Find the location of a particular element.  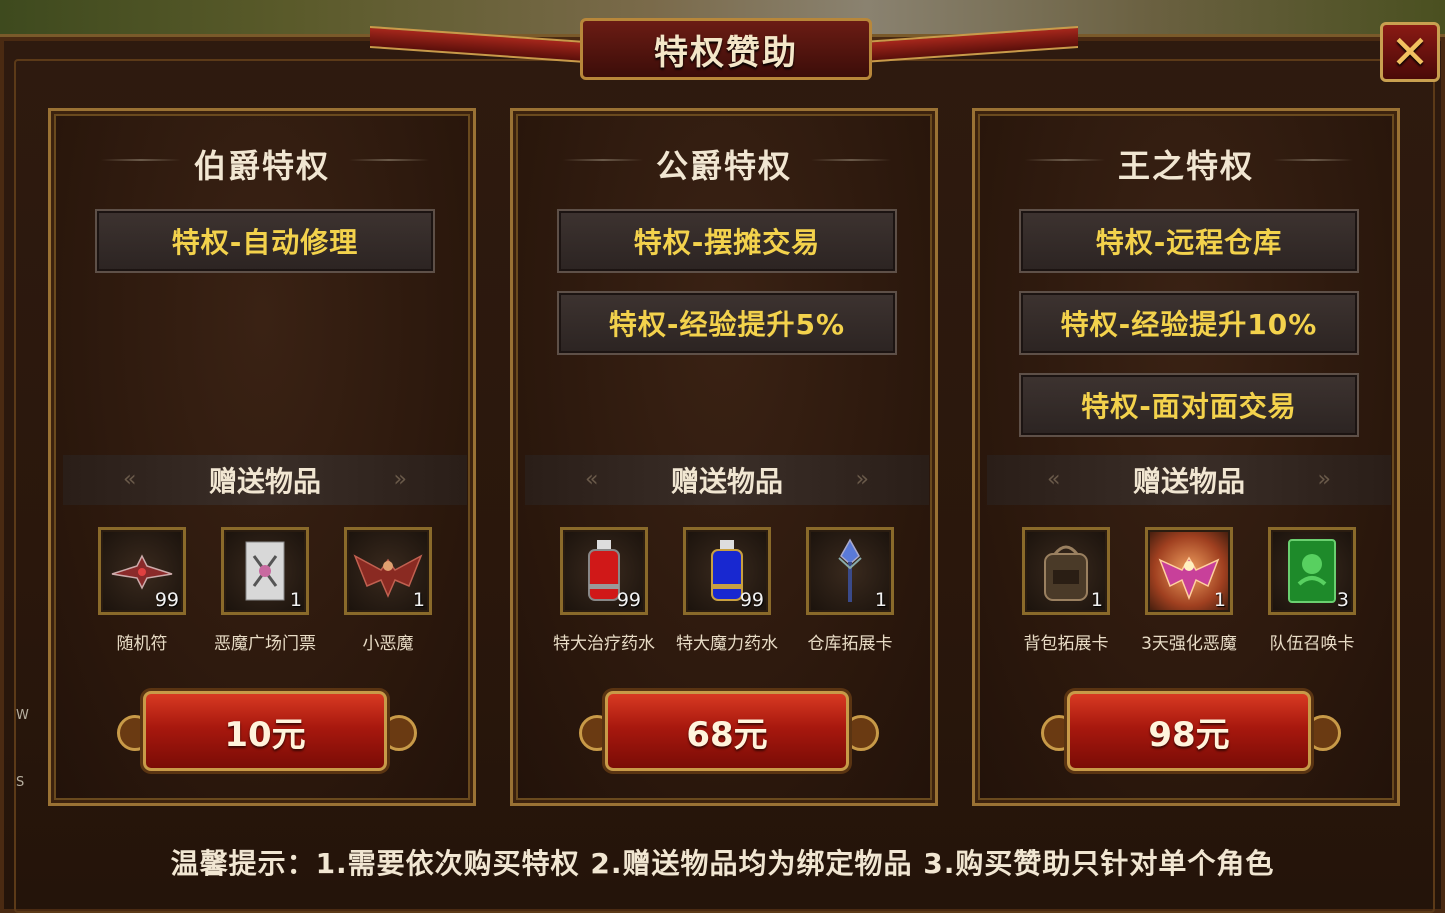

privilege-label: 特权-远程仓库 is located at coordinates (1189, 242).